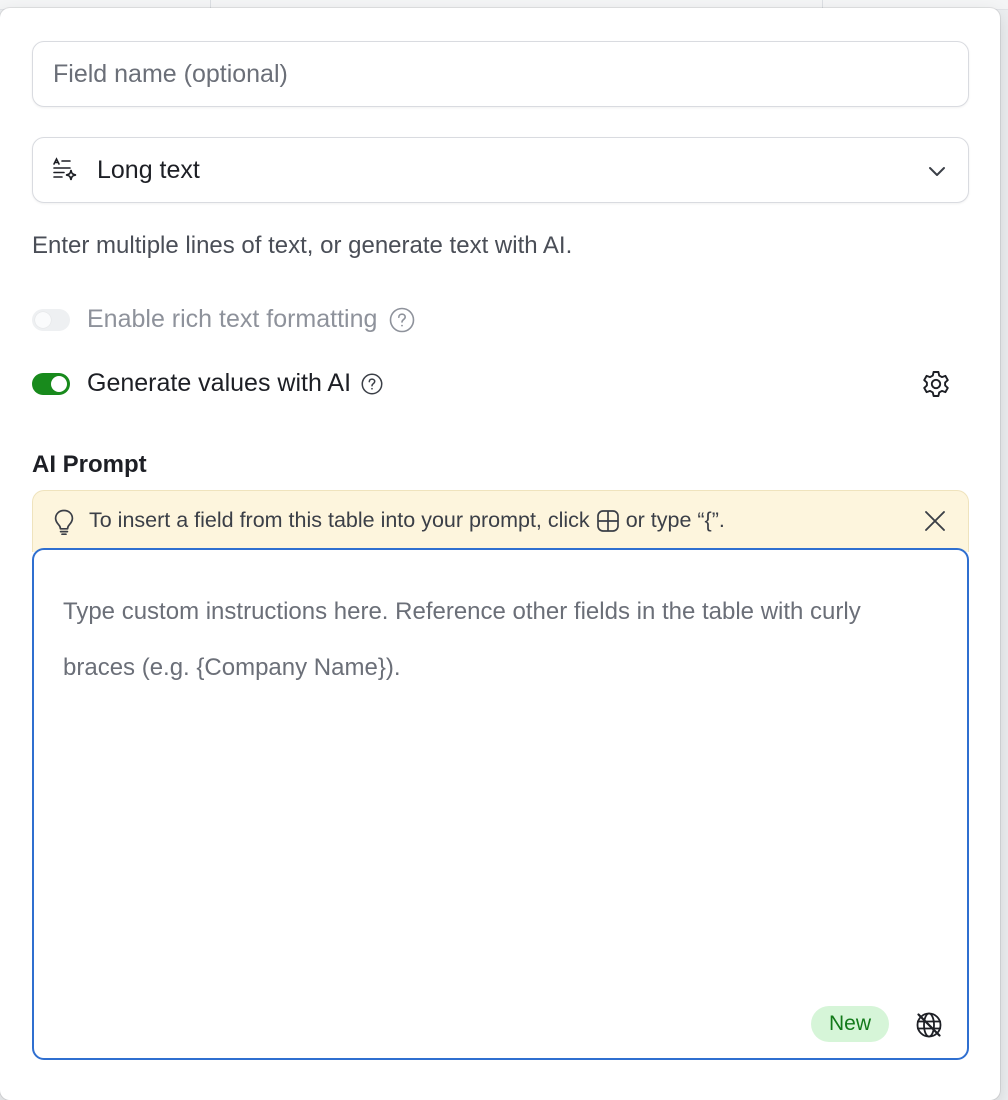 The width and height of the screenshot is (1008, 1100). What do you see at coordinates (929, 1025) in the screenshot?
I see `web-search-off-icon` at bounding box center [929, 1025].